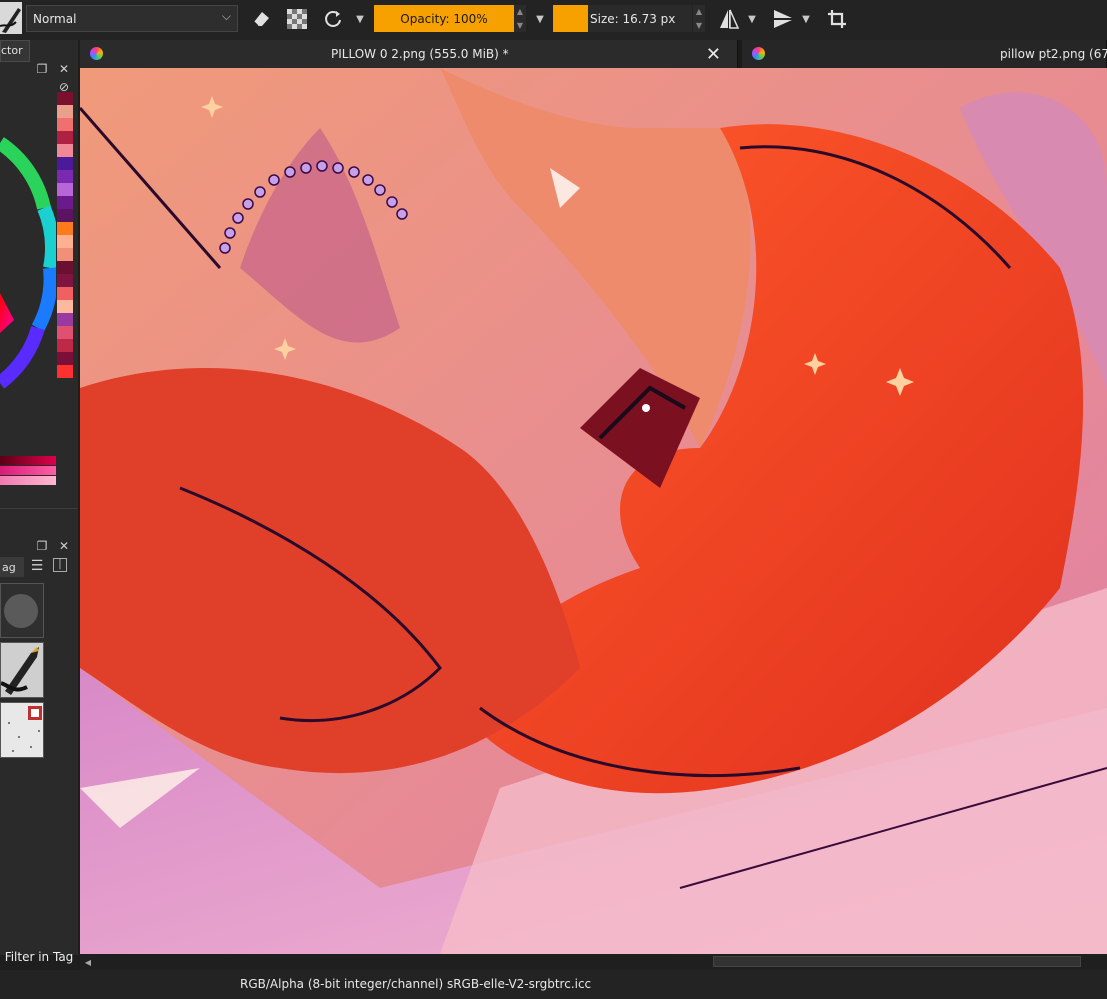 This screenshot has width=1107, height=999. Describe the element at coordinates (55, 19) in the screenshot. I see `blend-mode-value: Normal` at that location.